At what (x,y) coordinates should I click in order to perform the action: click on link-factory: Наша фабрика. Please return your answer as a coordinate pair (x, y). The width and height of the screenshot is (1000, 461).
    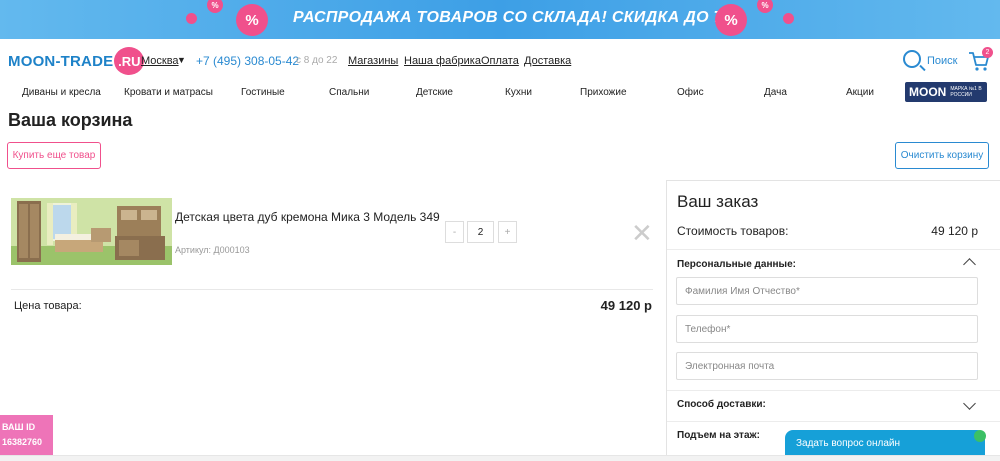
    Looking at the image, I should click on (442, 61).